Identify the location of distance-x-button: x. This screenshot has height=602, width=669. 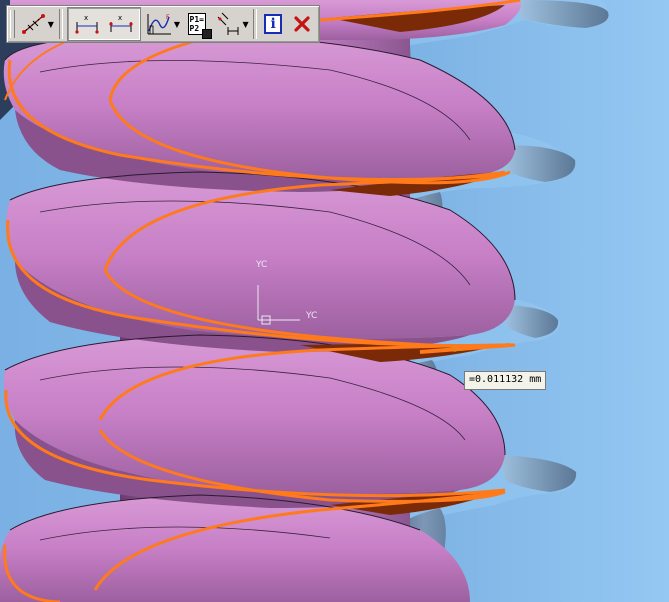
(87, 24).